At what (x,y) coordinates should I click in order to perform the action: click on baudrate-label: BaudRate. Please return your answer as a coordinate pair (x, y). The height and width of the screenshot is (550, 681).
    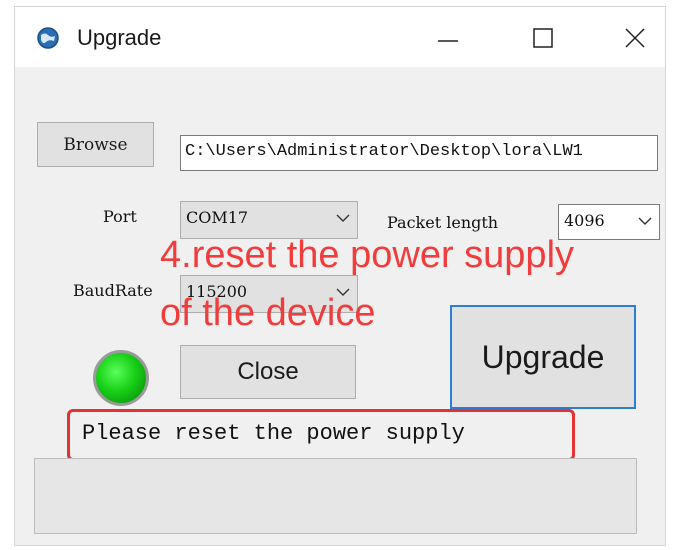
    Looking at the image, I should click on (113, 290).